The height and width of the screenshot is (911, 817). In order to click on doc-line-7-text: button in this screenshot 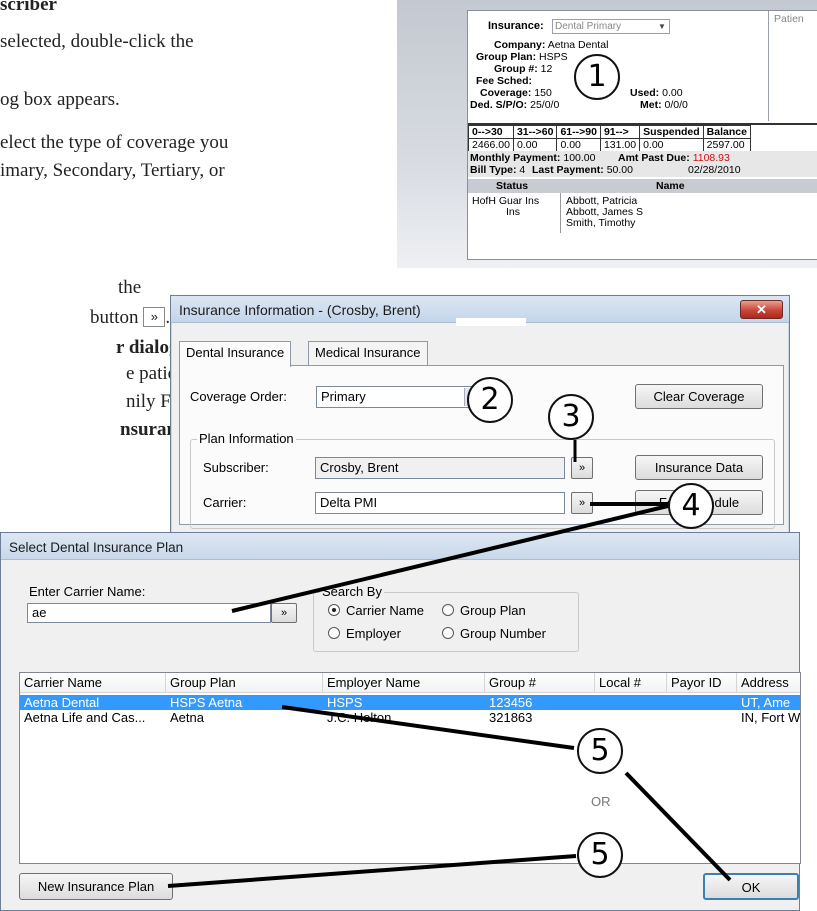, I will do `click(114, 317)`.